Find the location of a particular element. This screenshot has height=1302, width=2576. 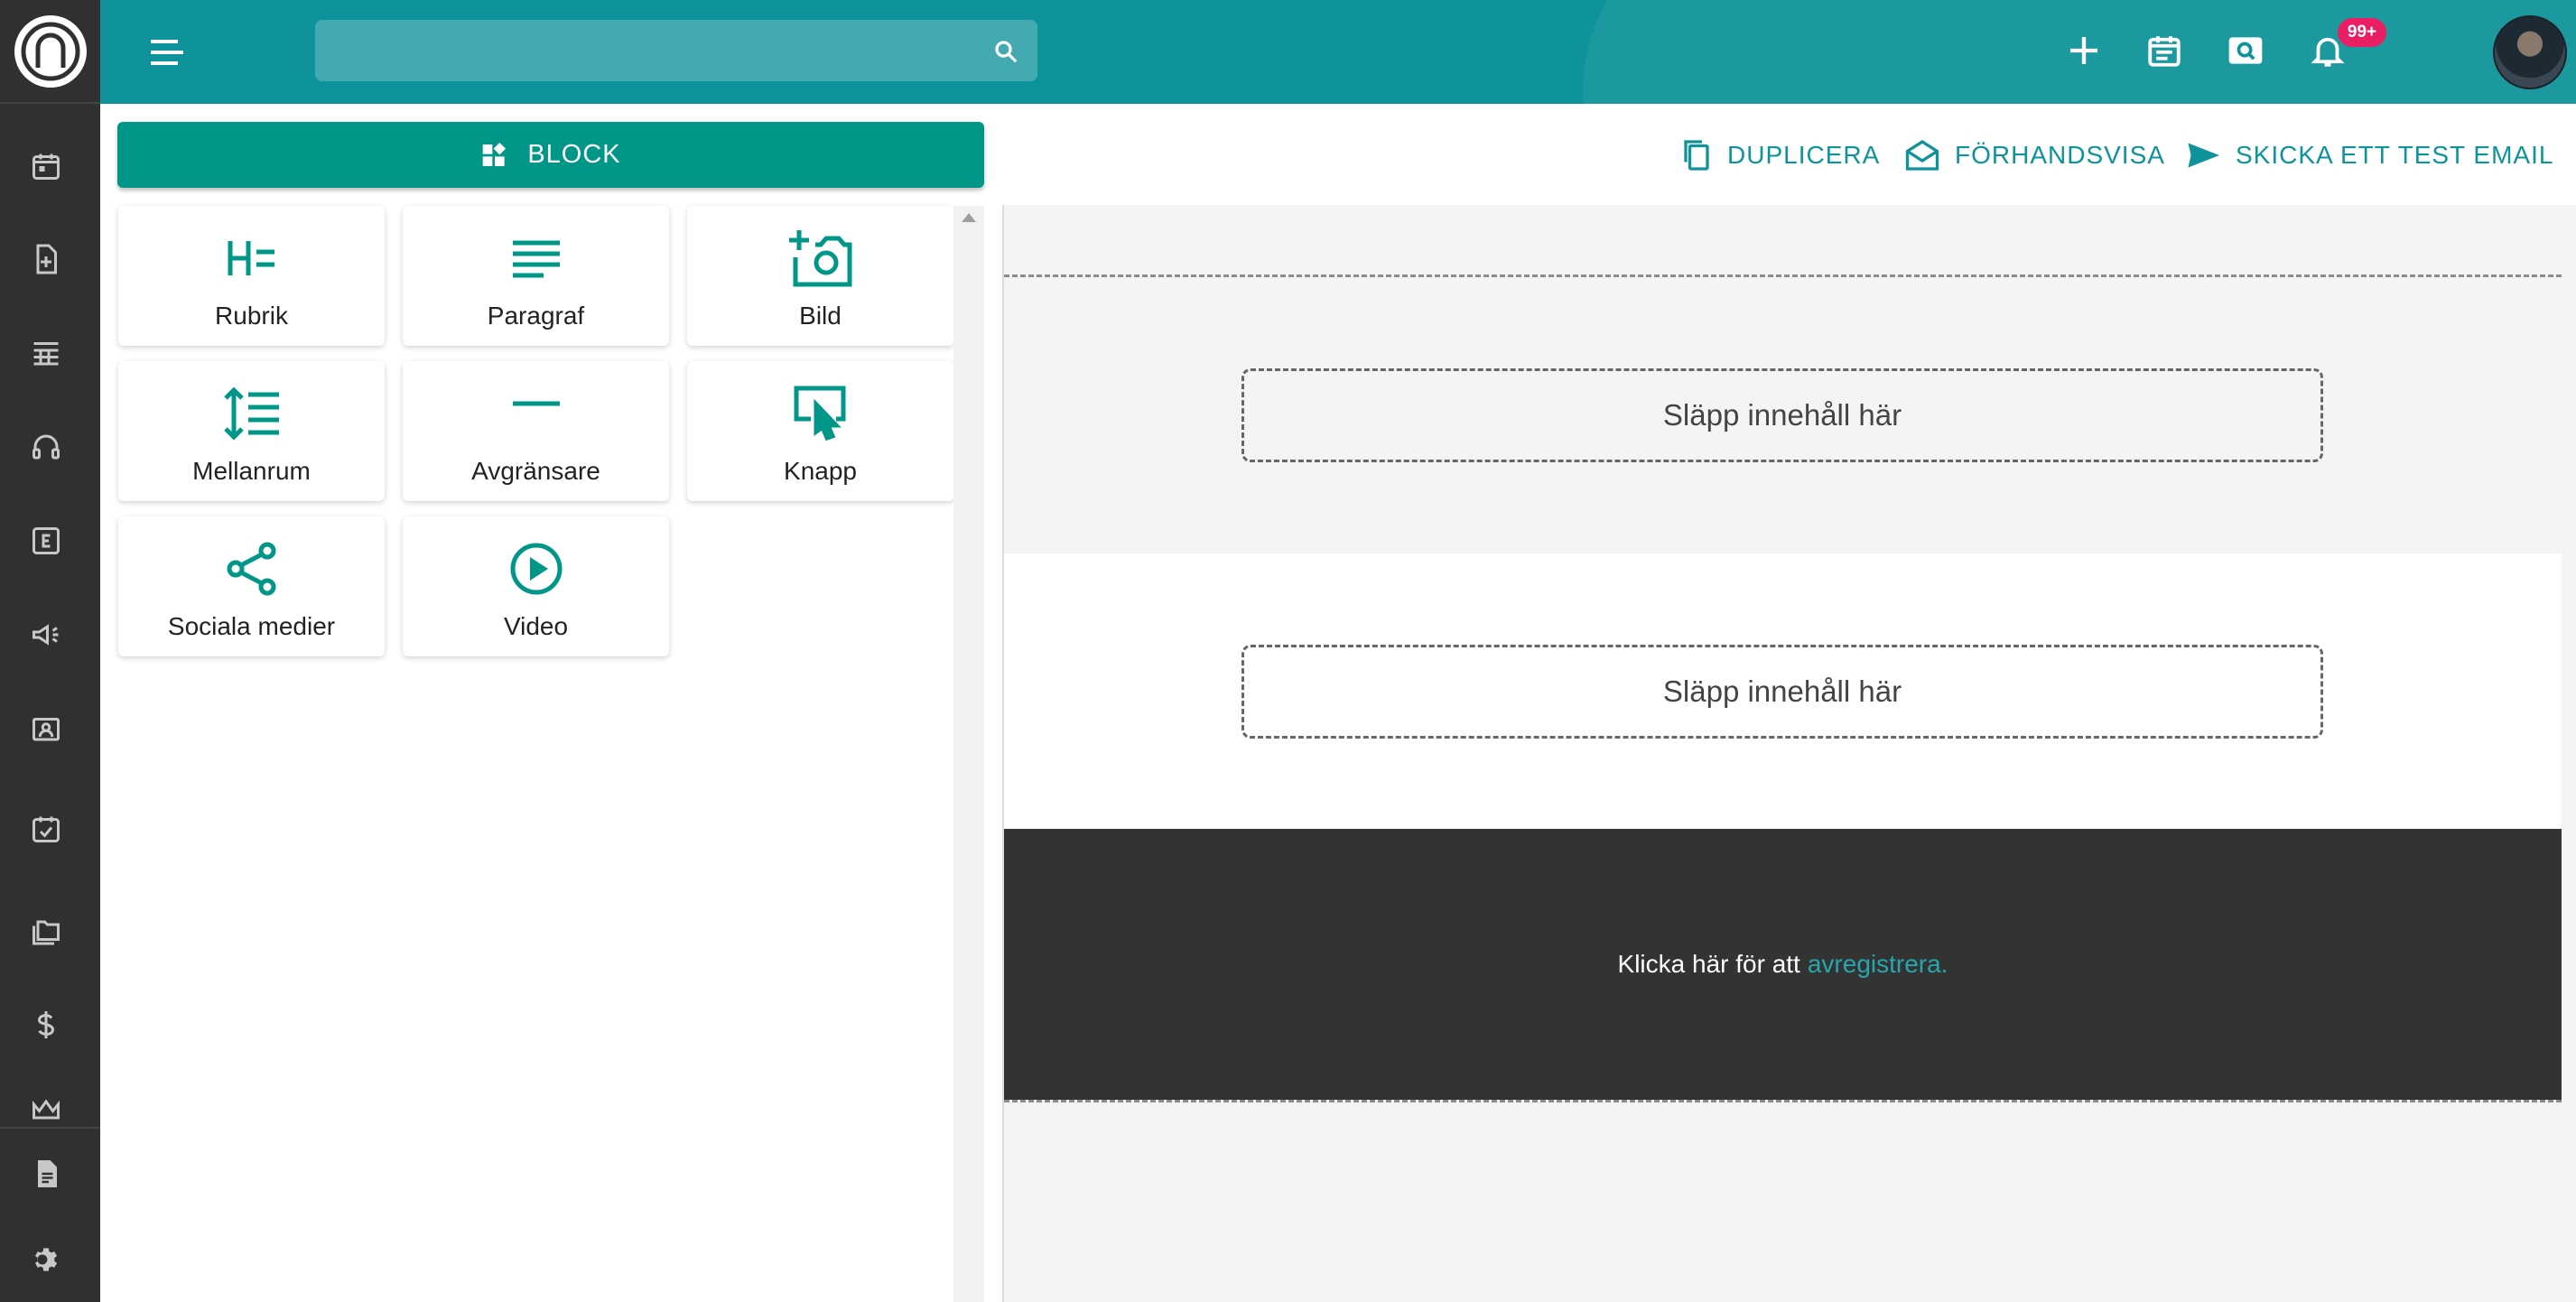

search-input is located at coordinates (649, 50).